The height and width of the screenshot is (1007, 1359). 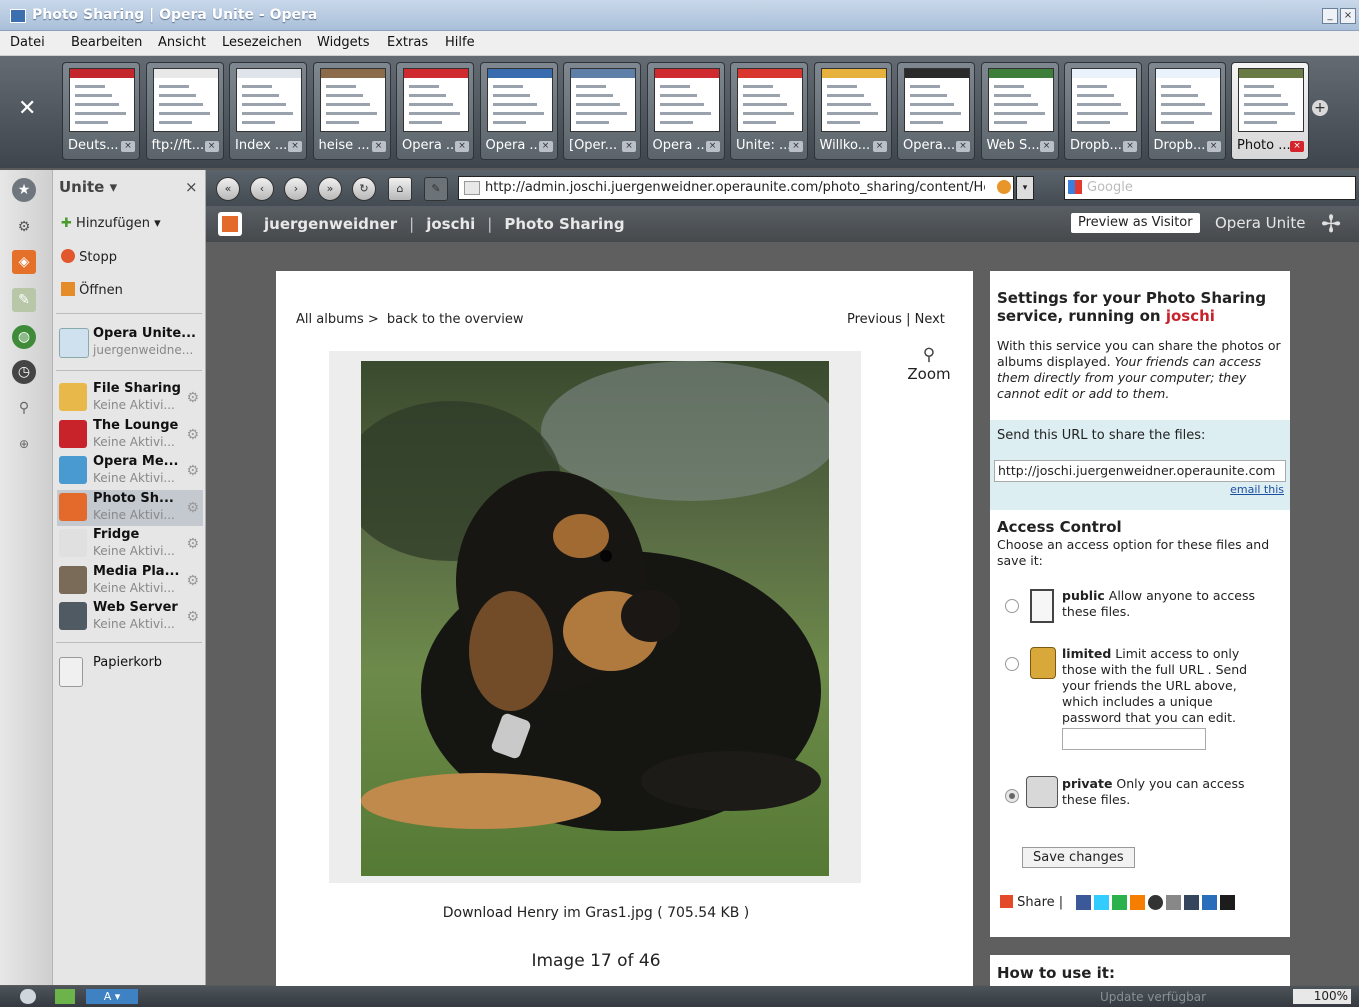 What do you see at coordinates (65, 996) in the screenshot?
I see `turbo-icon` at bounding box center [65, 996].